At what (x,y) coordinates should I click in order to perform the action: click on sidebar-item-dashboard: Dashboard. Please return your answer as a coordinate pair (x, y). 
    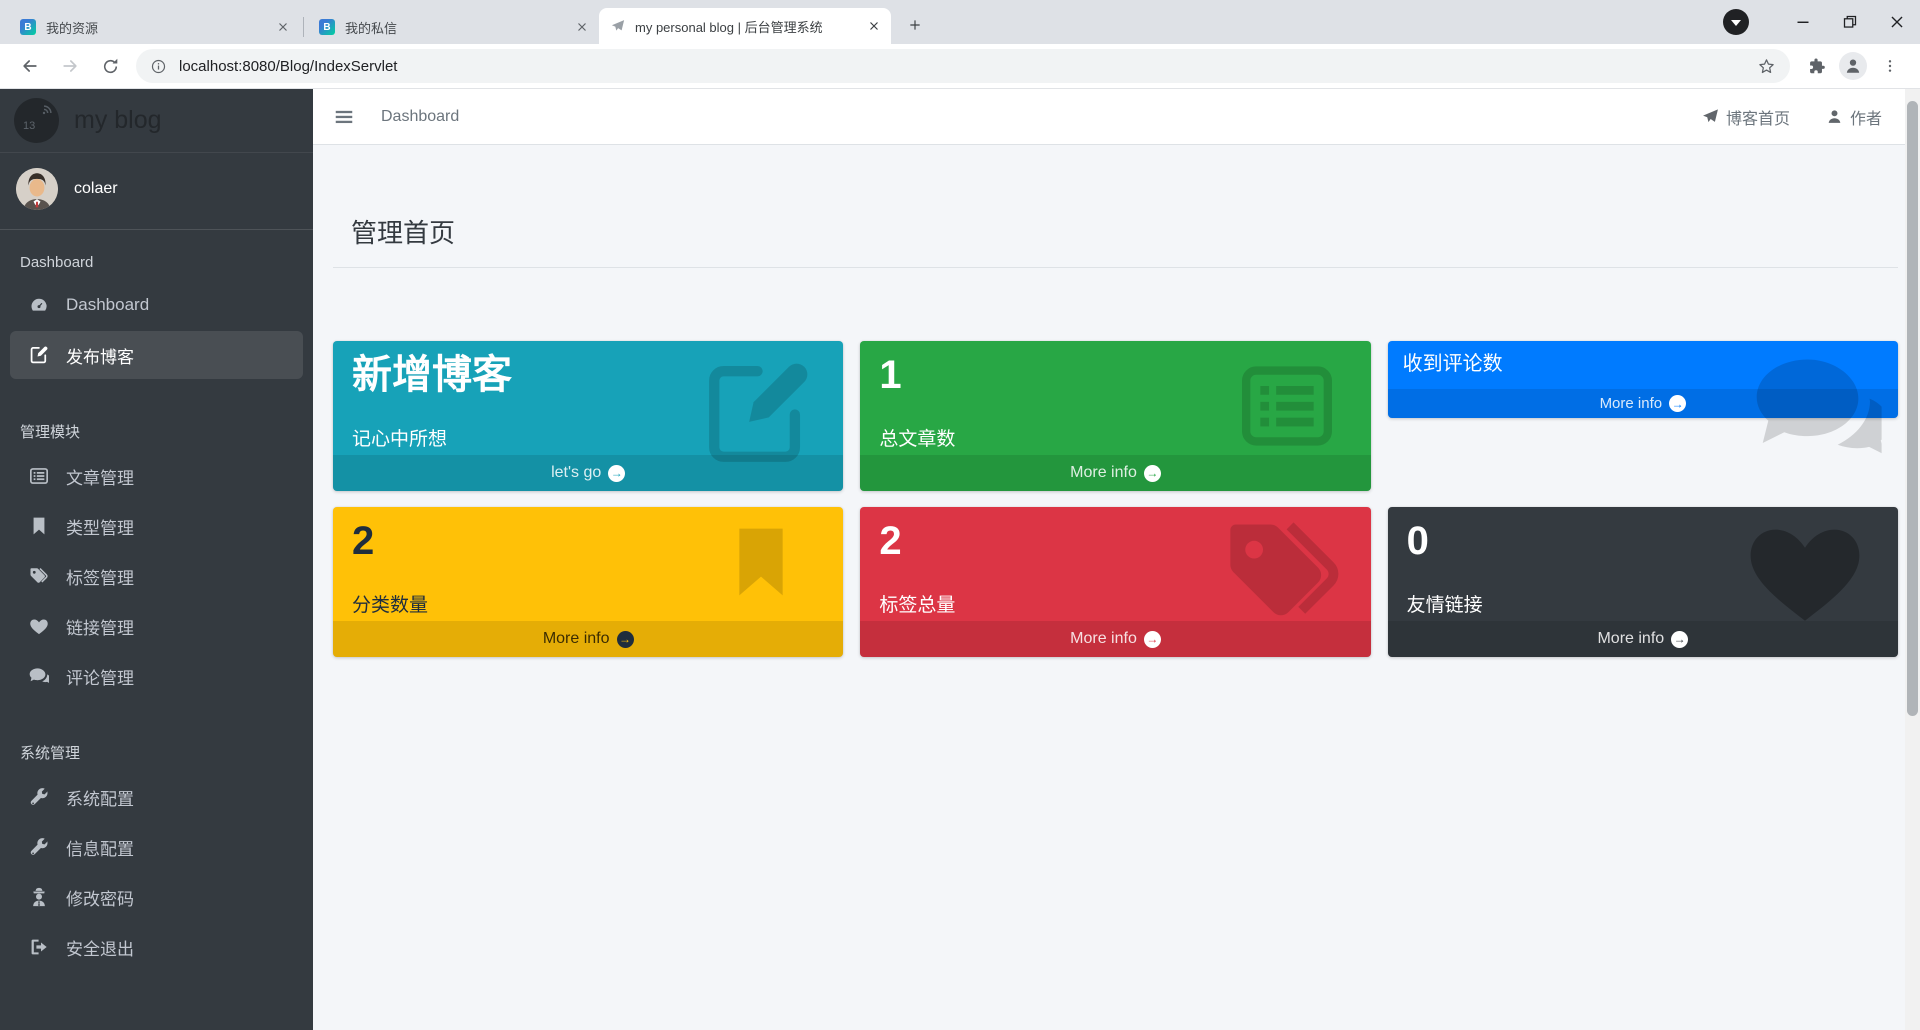
    Looking at the image, I should click on (156, 305).